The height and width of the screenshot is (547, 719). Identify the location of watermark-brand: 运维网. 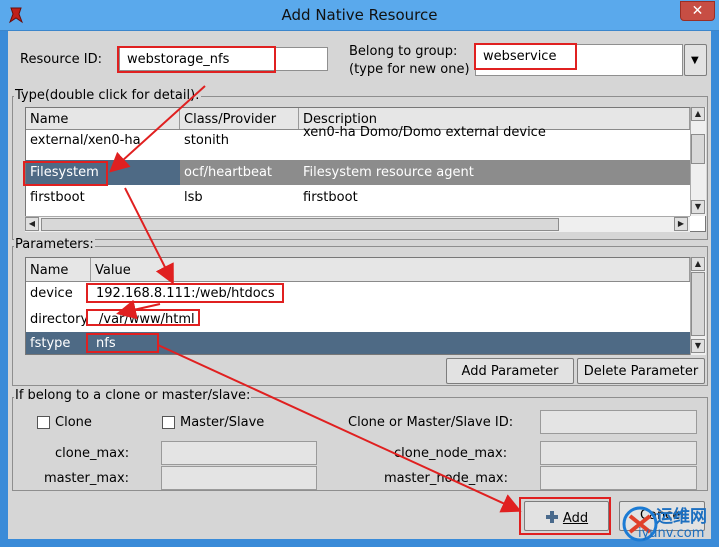
(681, 517).